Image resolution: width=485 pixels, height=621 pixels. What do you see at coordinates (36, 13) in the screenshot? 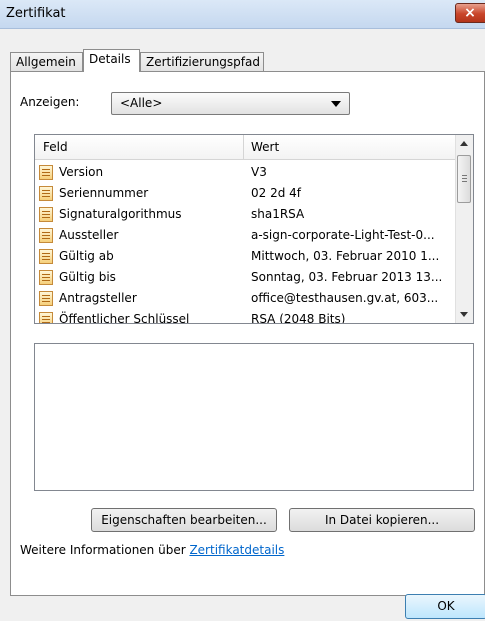
I see `window-title: Zertifikat` at bounding box center [36, 13].